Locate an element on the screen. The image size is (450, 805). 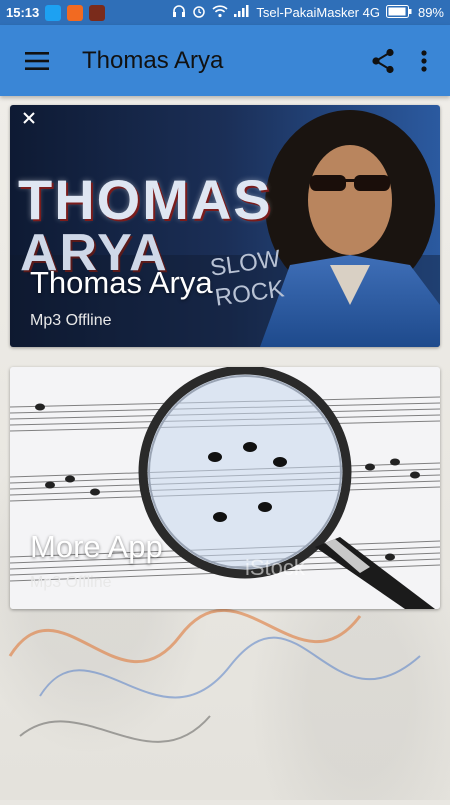
twitter-notification-icon is located at coordinates (53, 12).